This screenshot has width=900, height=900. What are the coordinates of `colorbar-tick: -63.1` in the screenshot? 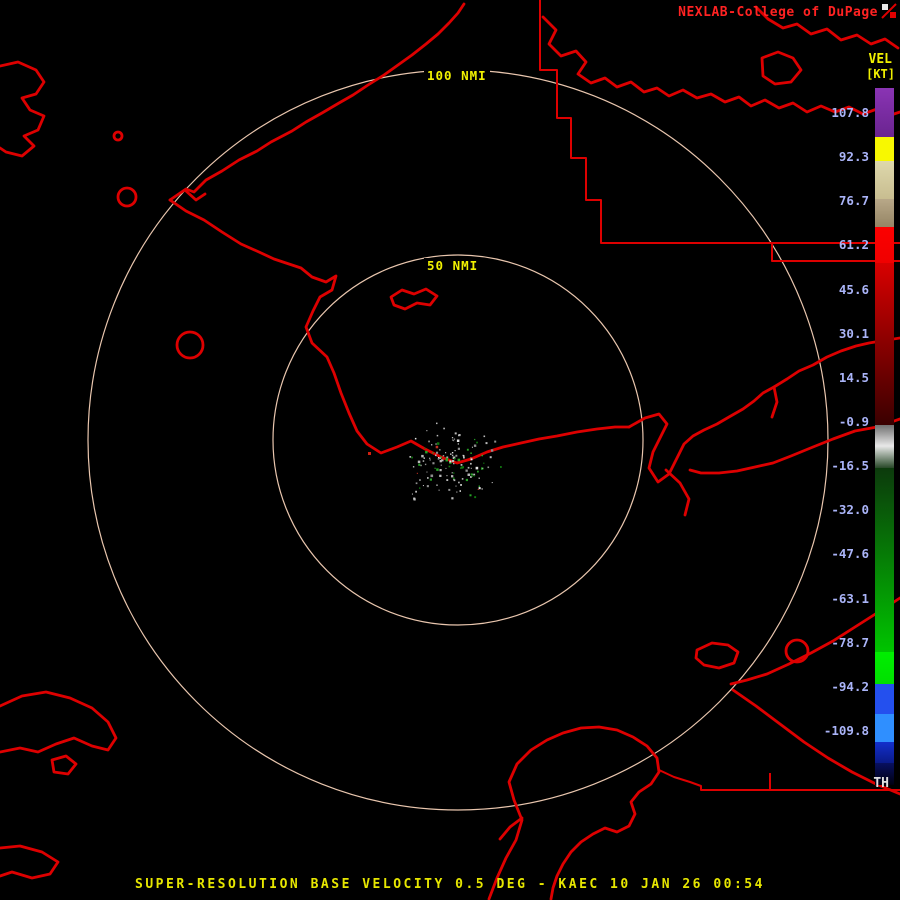 It's located at (850, 598).